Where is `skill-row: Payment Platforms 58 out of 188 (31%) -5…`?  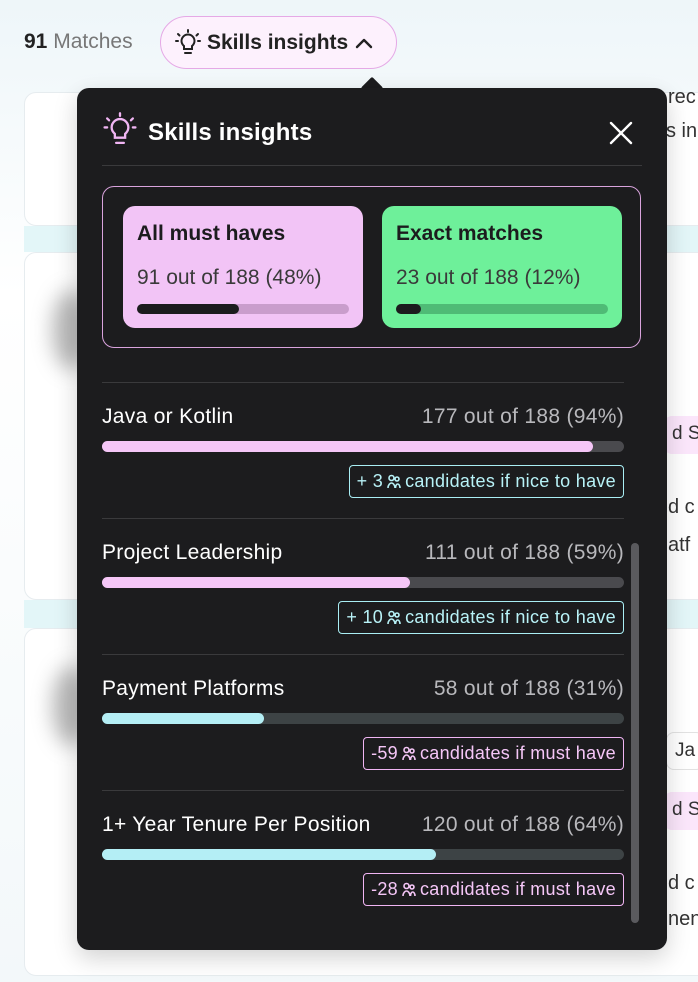
skill-row: Payment Platforms 58 out of 188 (31%) -5… is located at coordinates (363, 723).